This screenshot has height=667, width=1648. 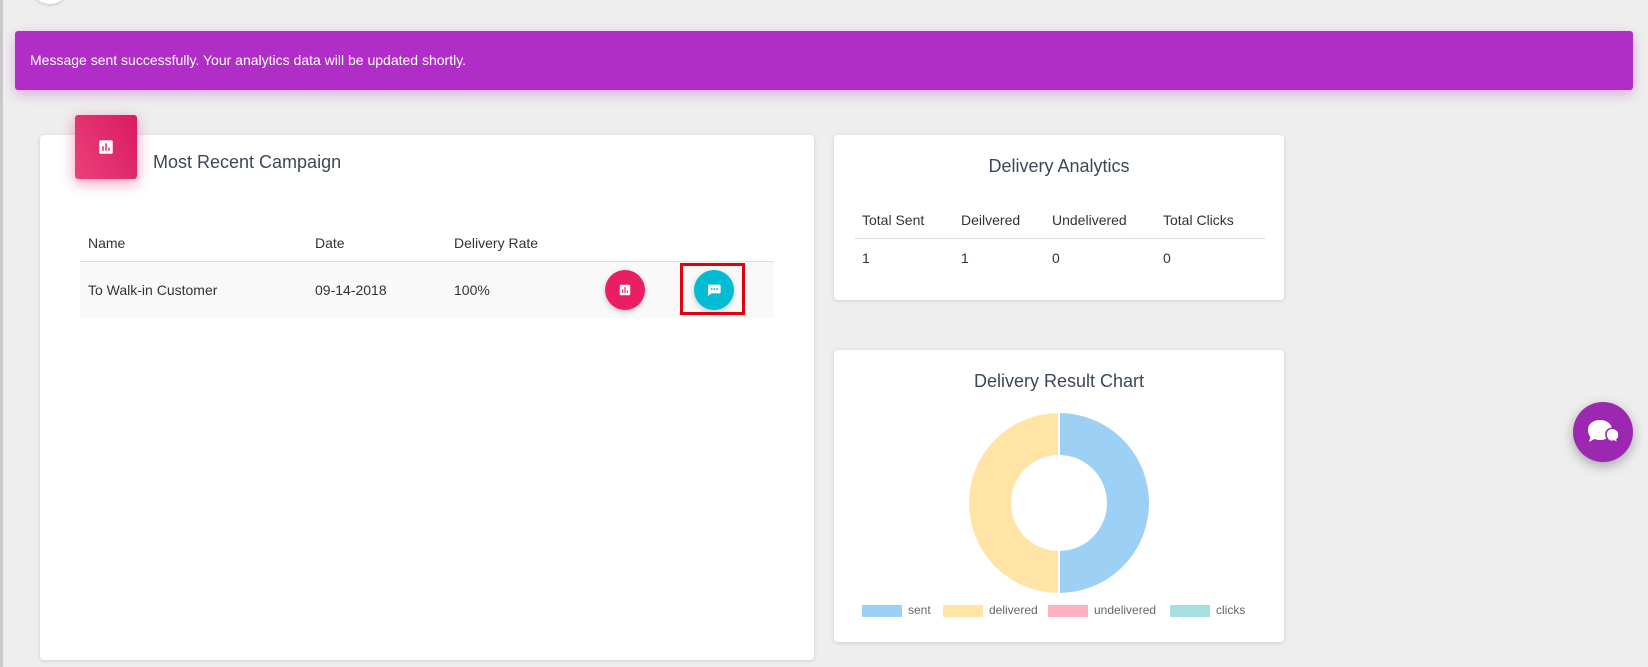 What do you see at coordinates (1125, 610) in the screenshot?
I see `legend-label-undelivered: undelivered` at bounding box center [1125, 610].